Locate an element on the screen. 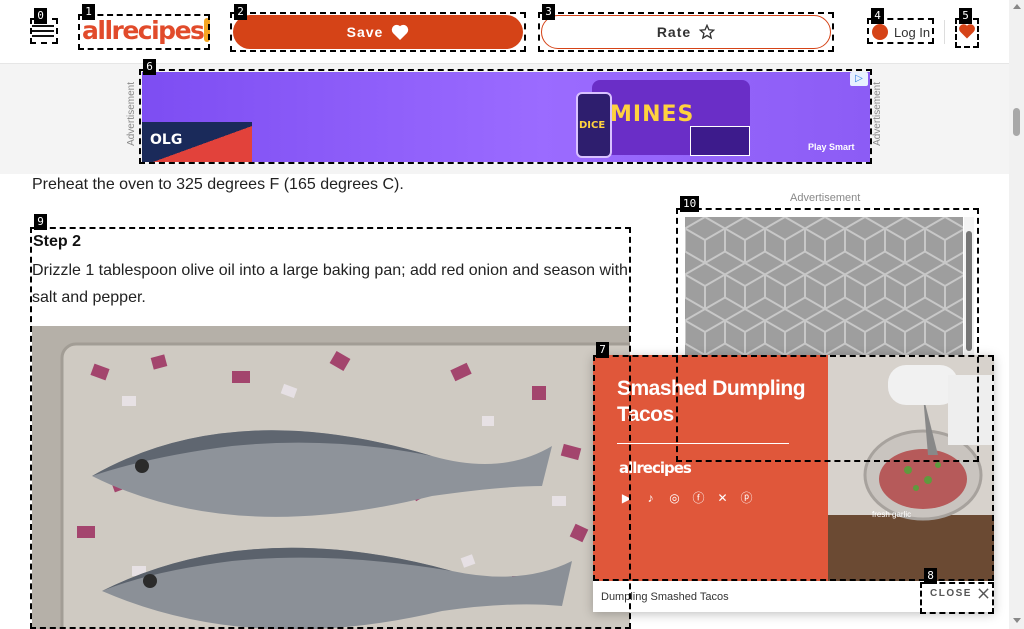 The width and height of the screenshot is (1024, 629). tiktok-icon: ♪ is located at coordinates (650, 498).